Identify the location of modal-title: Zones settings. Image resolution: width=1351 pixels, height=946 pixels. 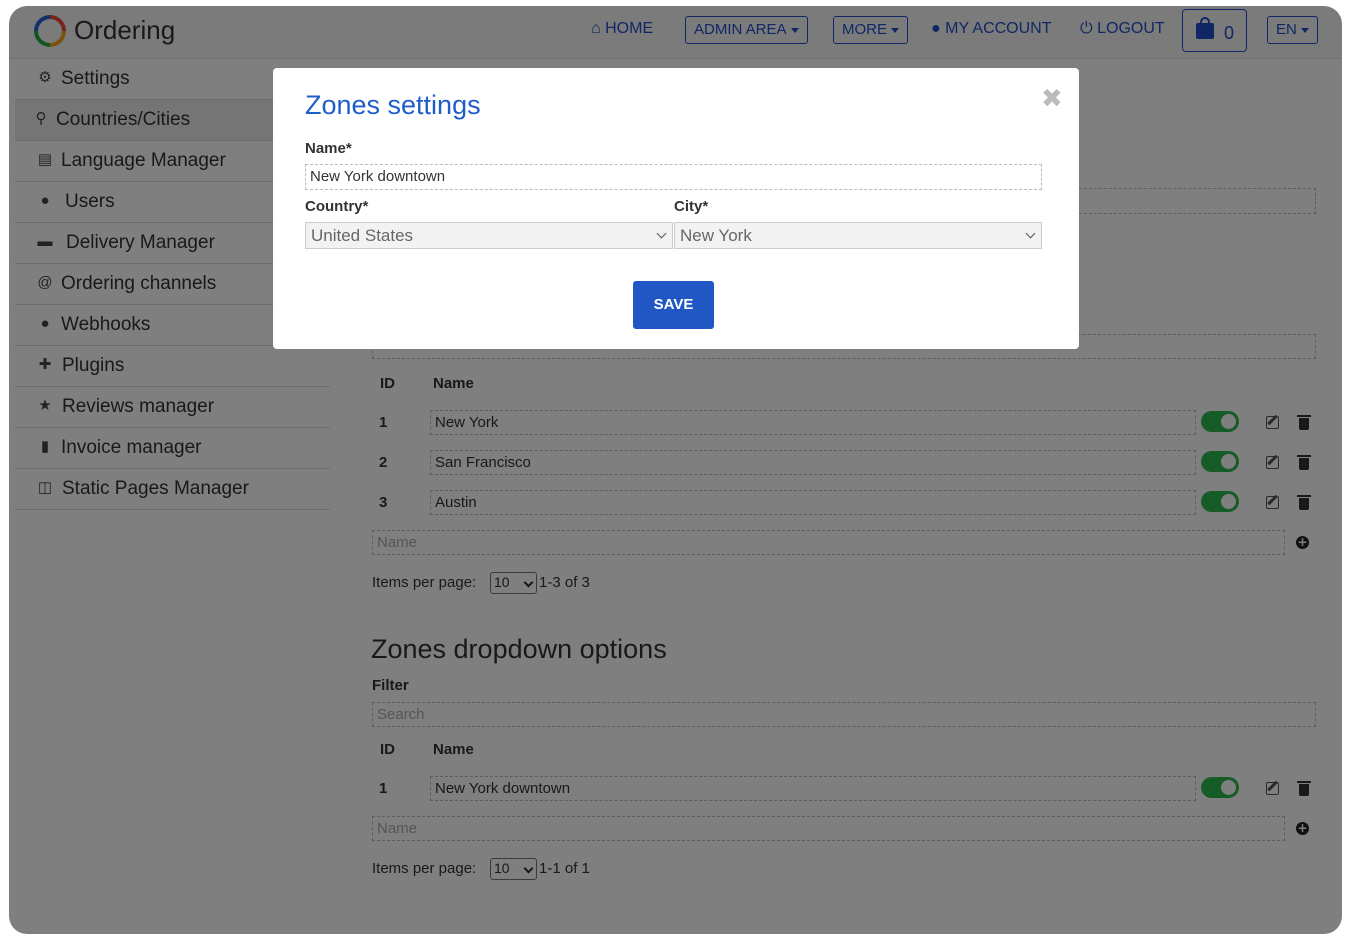
(393, 105).